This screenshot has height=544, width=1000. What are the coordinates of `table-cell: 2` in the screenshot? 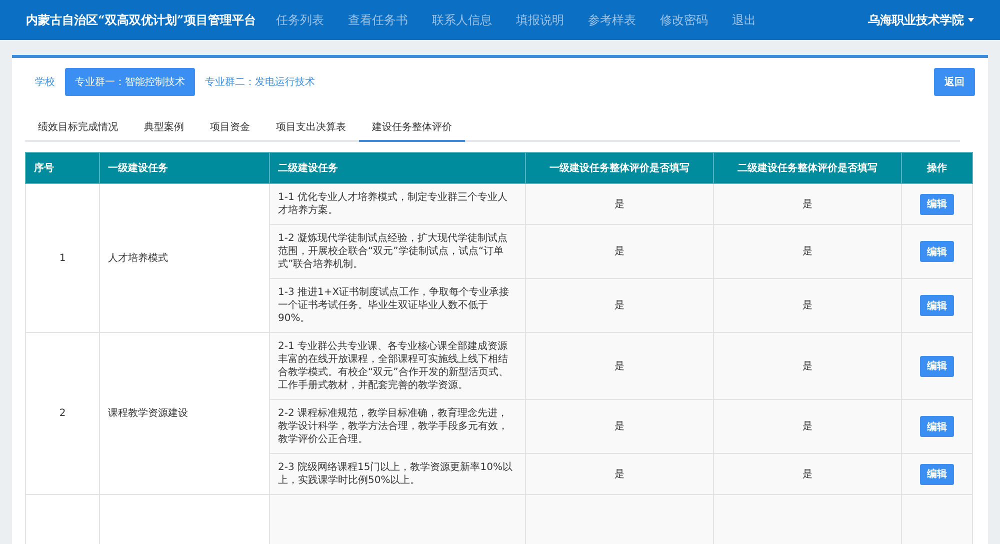 It's located at (62, 413).